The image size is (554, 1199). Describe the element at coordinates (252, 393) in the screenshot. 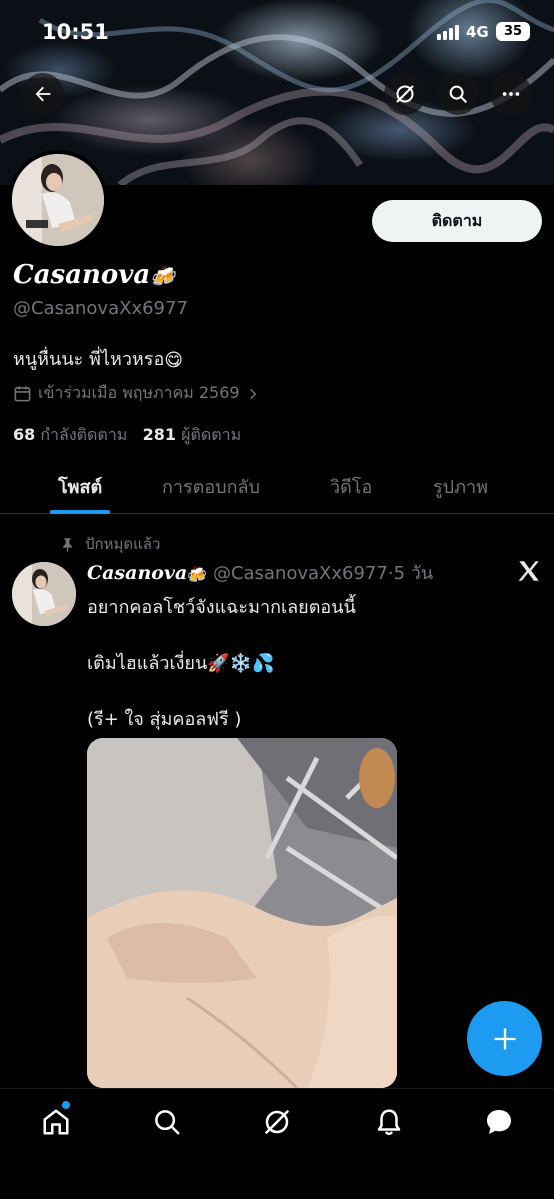

I see `chevron-right-icon` at that location.